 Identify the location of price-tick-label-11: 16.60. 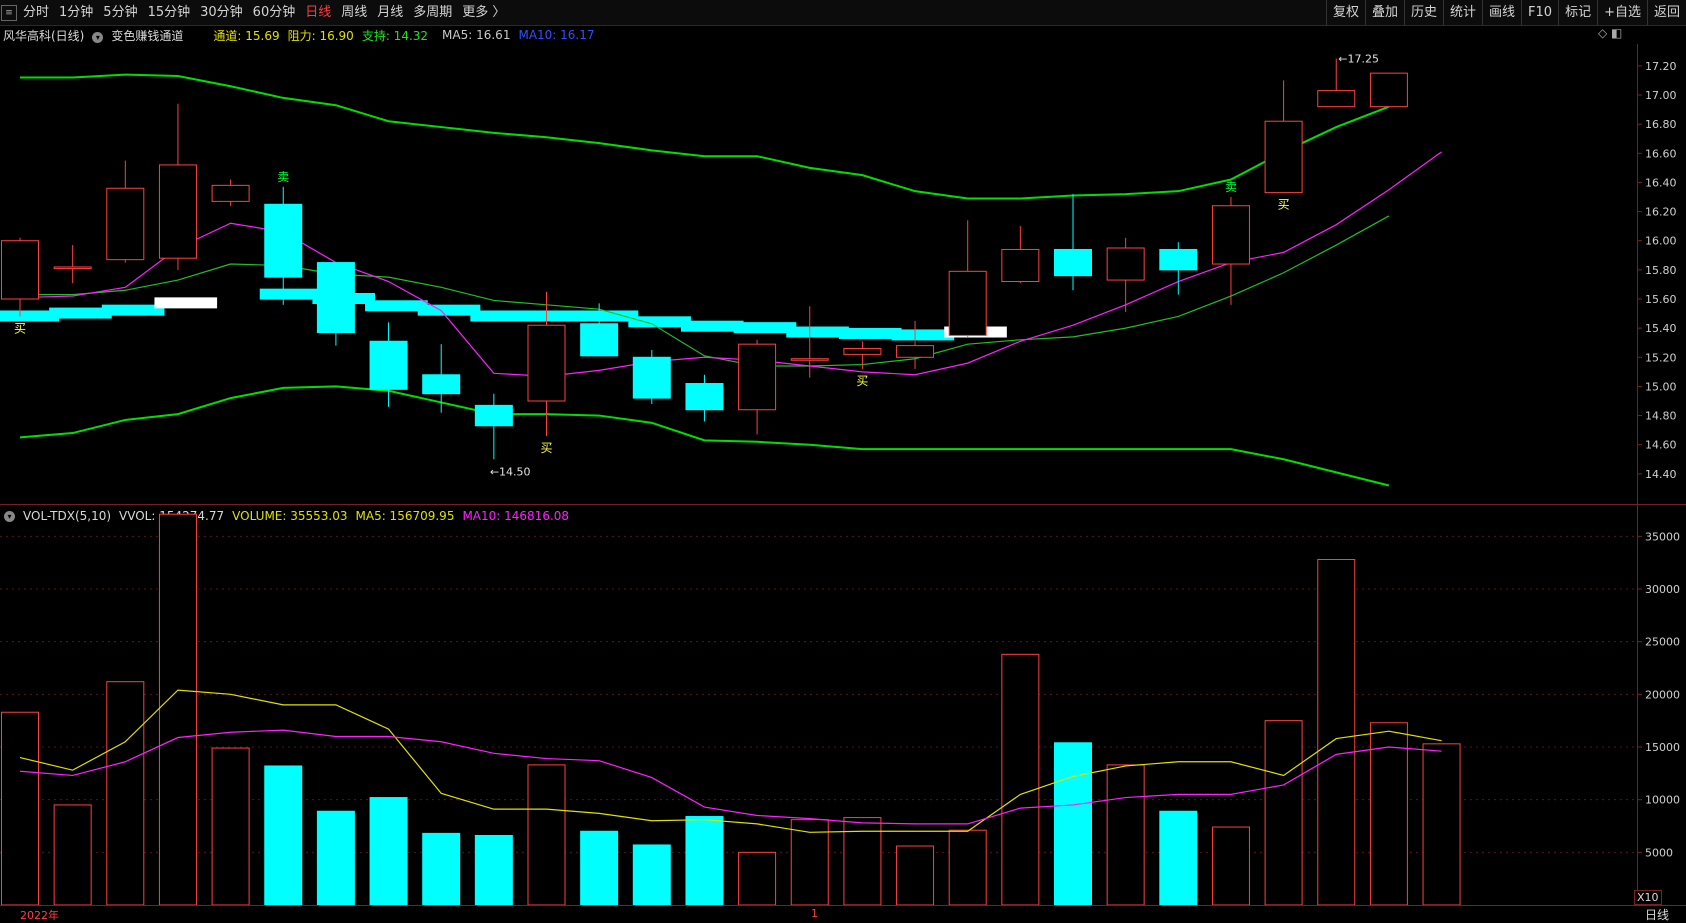
(1661, 153).